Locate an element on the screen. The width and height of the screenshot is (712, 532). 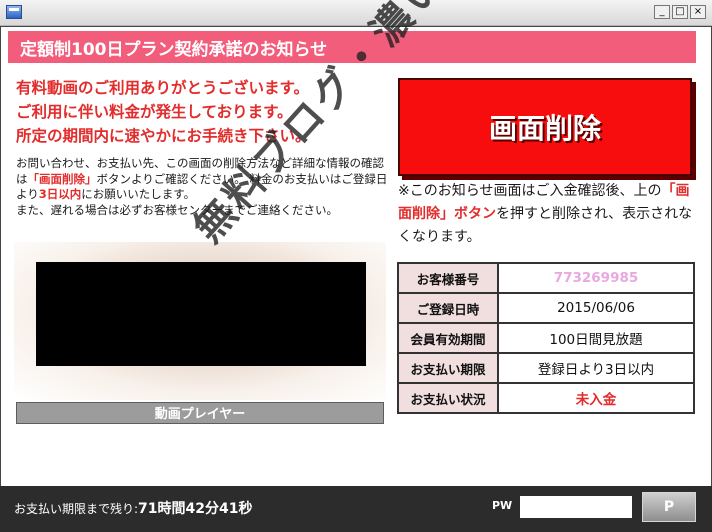
table-row: お支払い期限 登録日より3日以内 is located at coordinates (546, 368).